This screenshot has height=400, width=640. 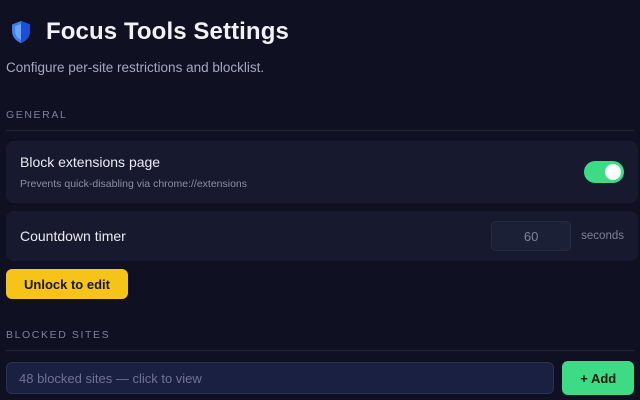 What do you see at coordinates (602, 236) in the screenshot?
I see `countdown-timer-unit: seconds` at bounding box center [602, 236].